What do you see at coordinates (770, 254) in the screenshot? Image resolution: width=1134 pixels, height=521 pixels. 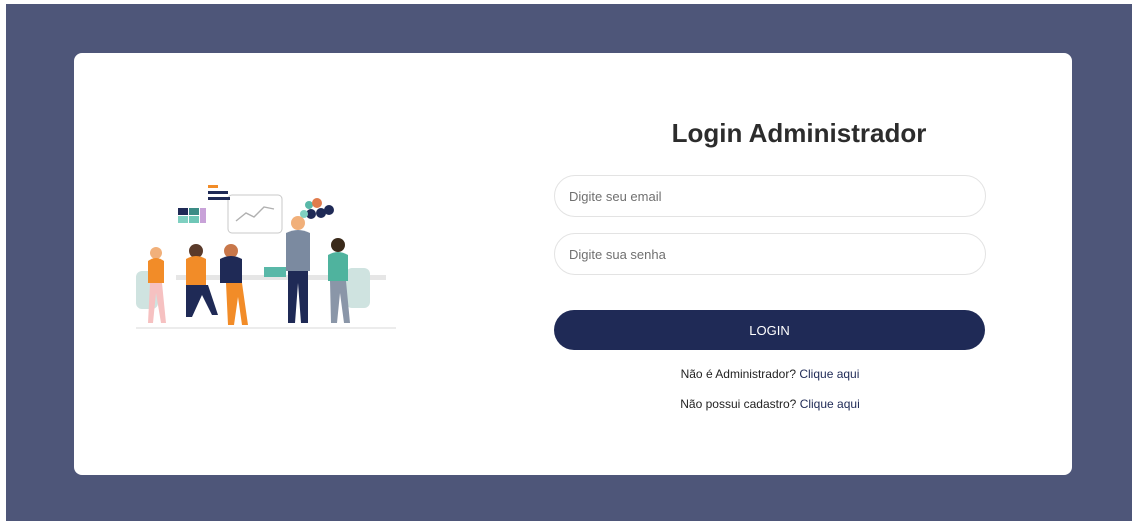 I see `password-field` at bounding box center [770, 254].